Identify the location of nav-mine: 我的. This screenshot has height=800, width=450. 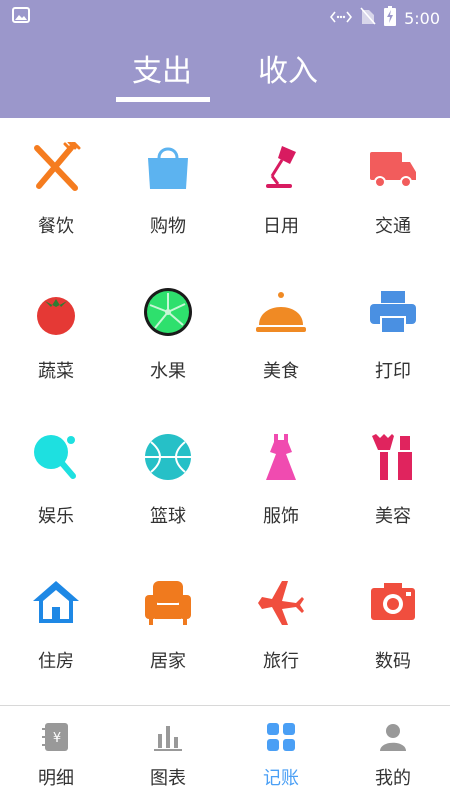
(393, 753).